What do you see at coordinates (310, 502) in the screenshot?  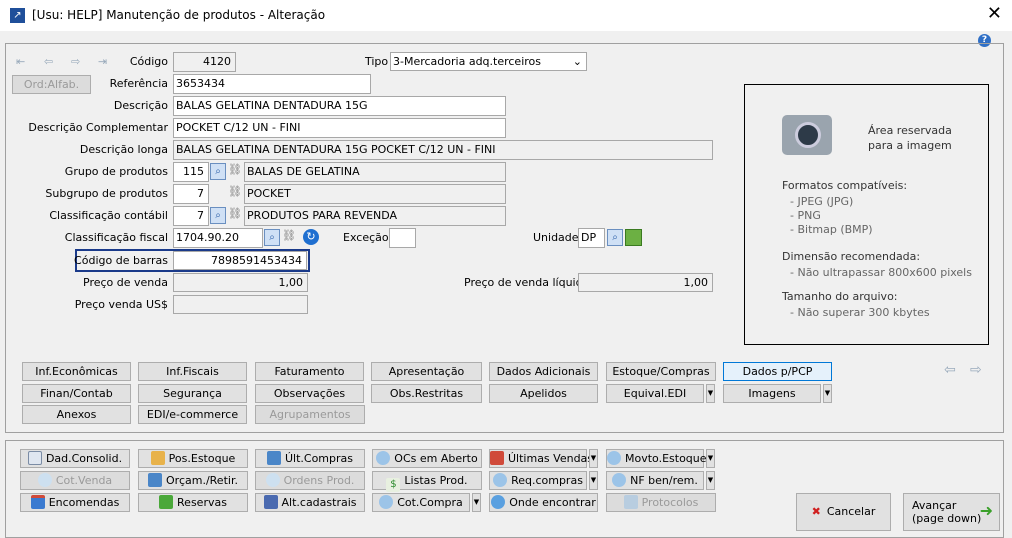 I see `alt-cadastrais-button: Alt.cadastrais` at bounding box center [310, 502].